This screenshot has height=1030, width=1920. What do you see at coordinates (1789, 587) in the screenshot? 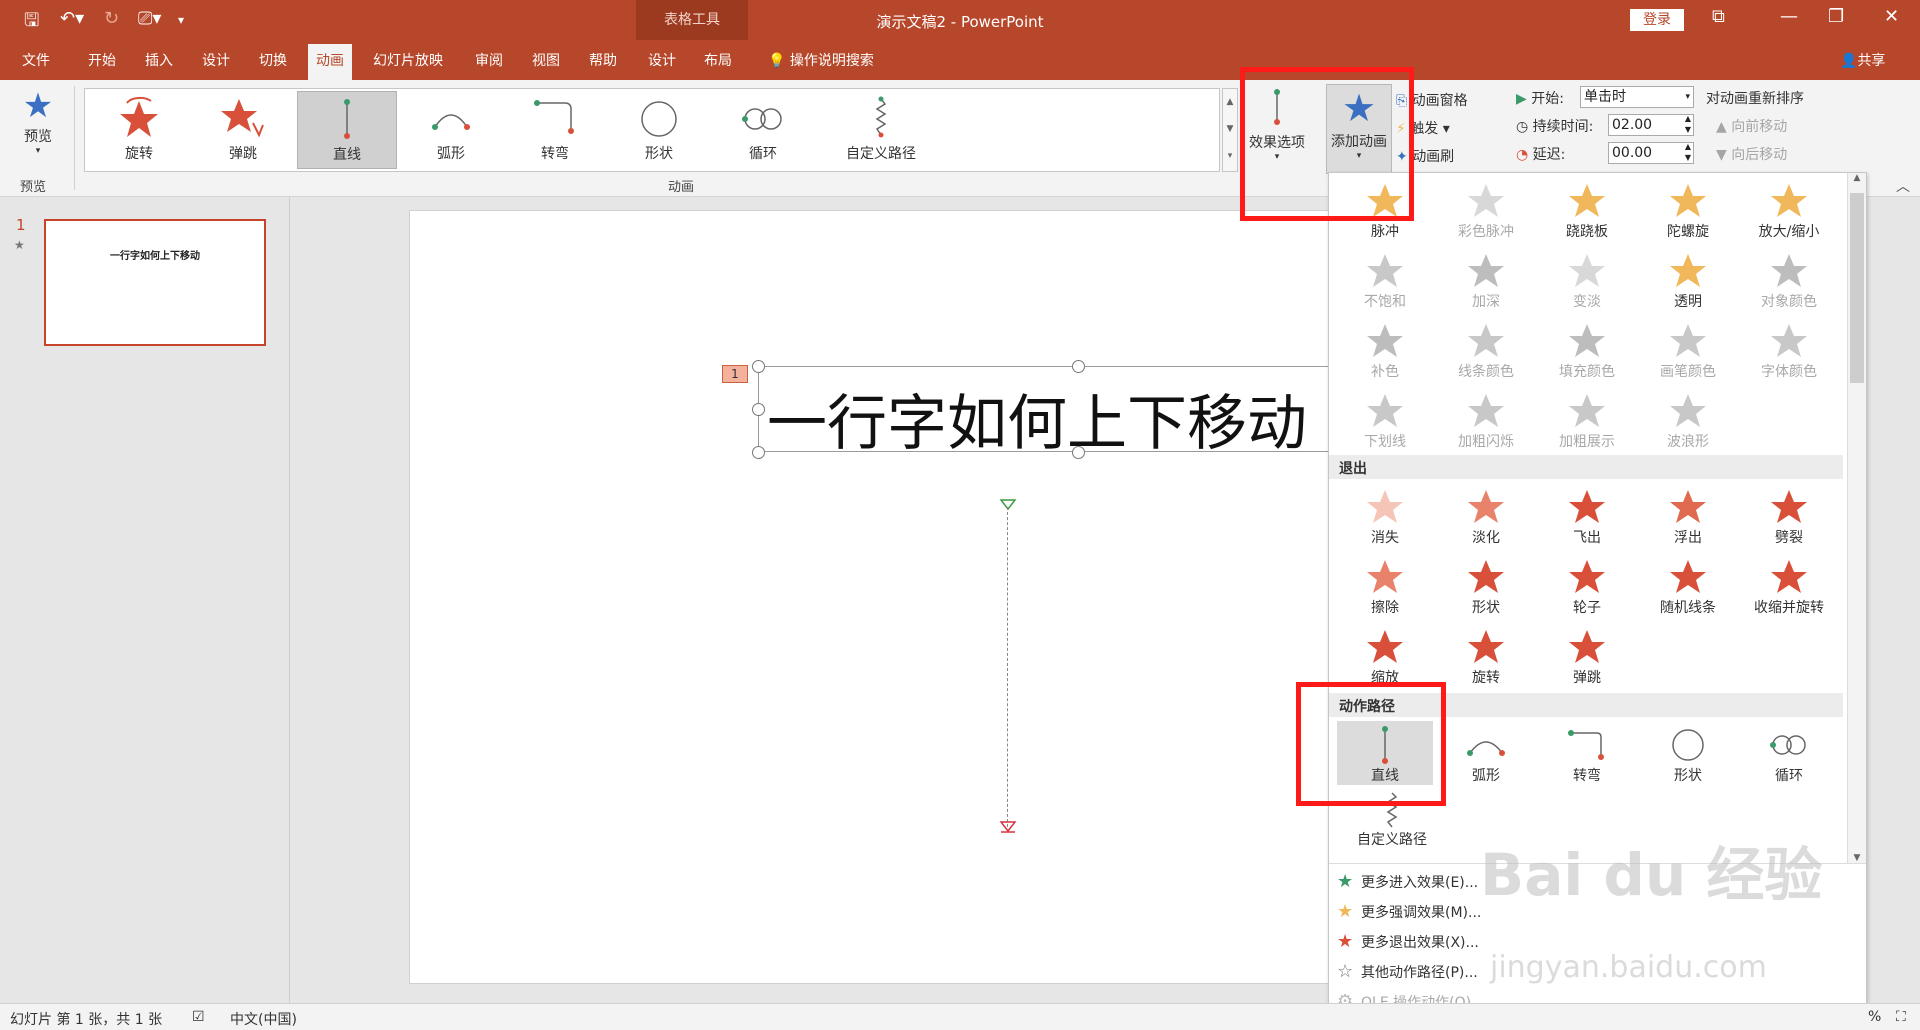
I see `exit-item: 收缩并旋转` at bounding box center [1789, 587].